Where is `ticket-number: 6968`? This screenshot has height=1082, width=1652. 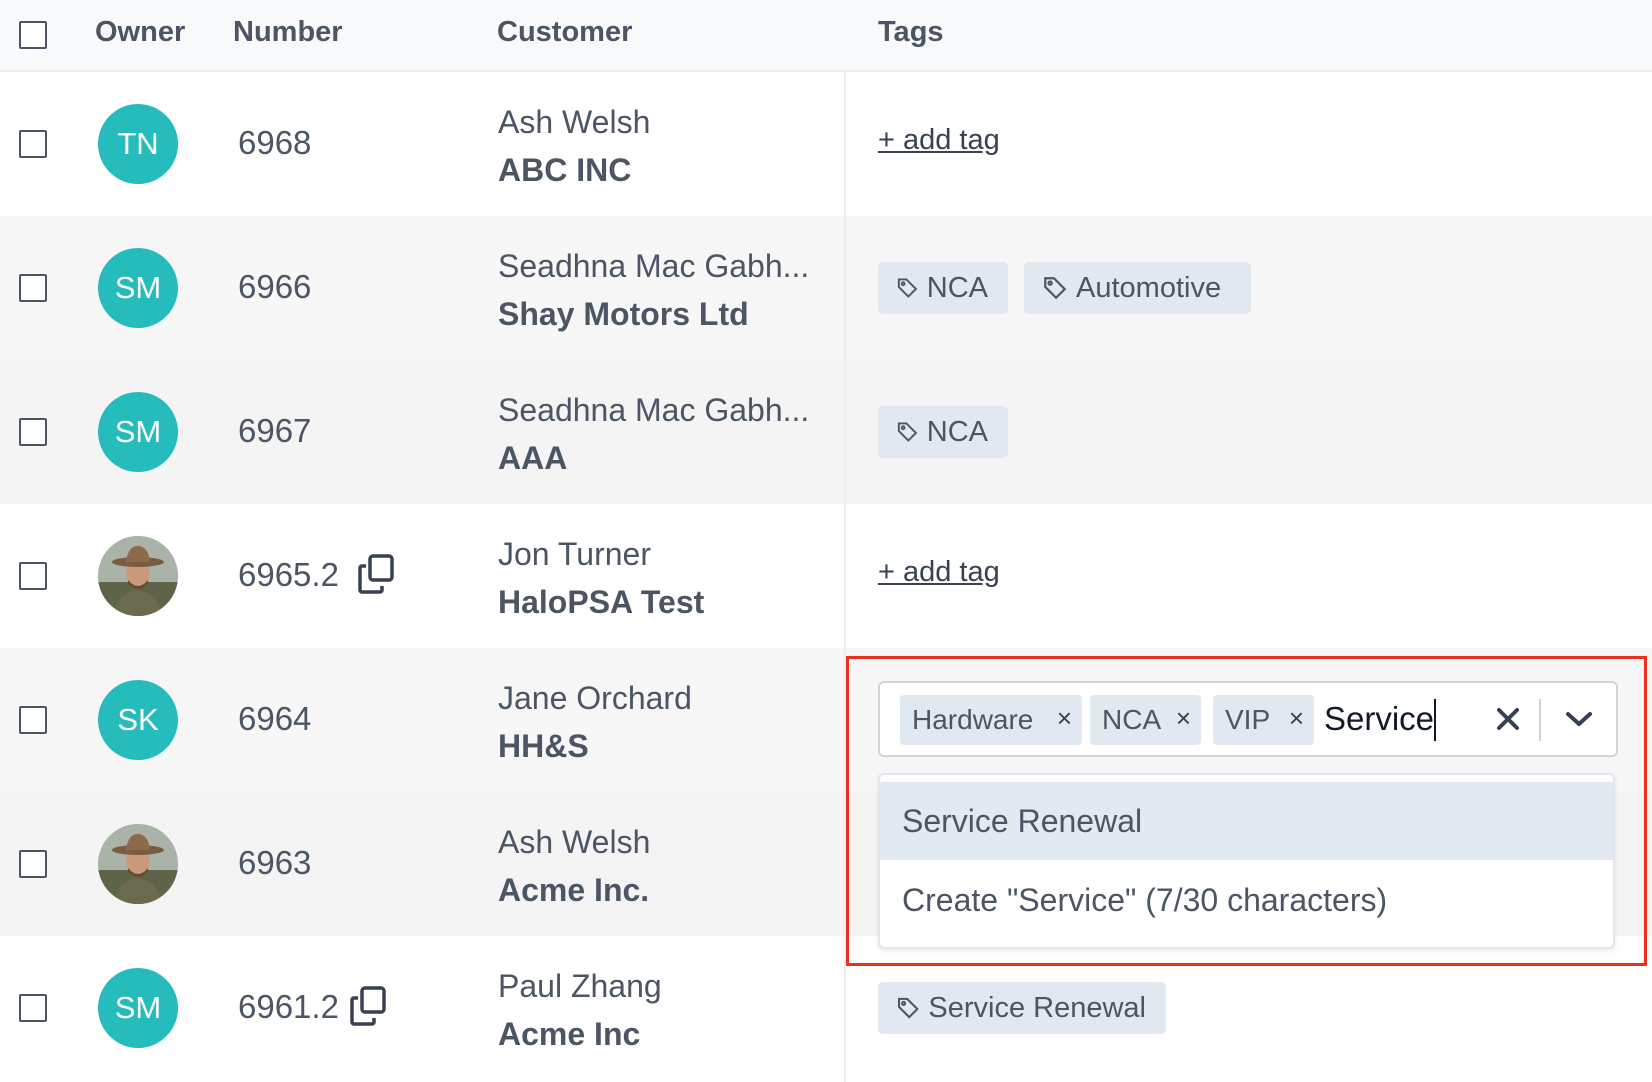 ticket-number: 6968 is located at coordinates (274, 143).